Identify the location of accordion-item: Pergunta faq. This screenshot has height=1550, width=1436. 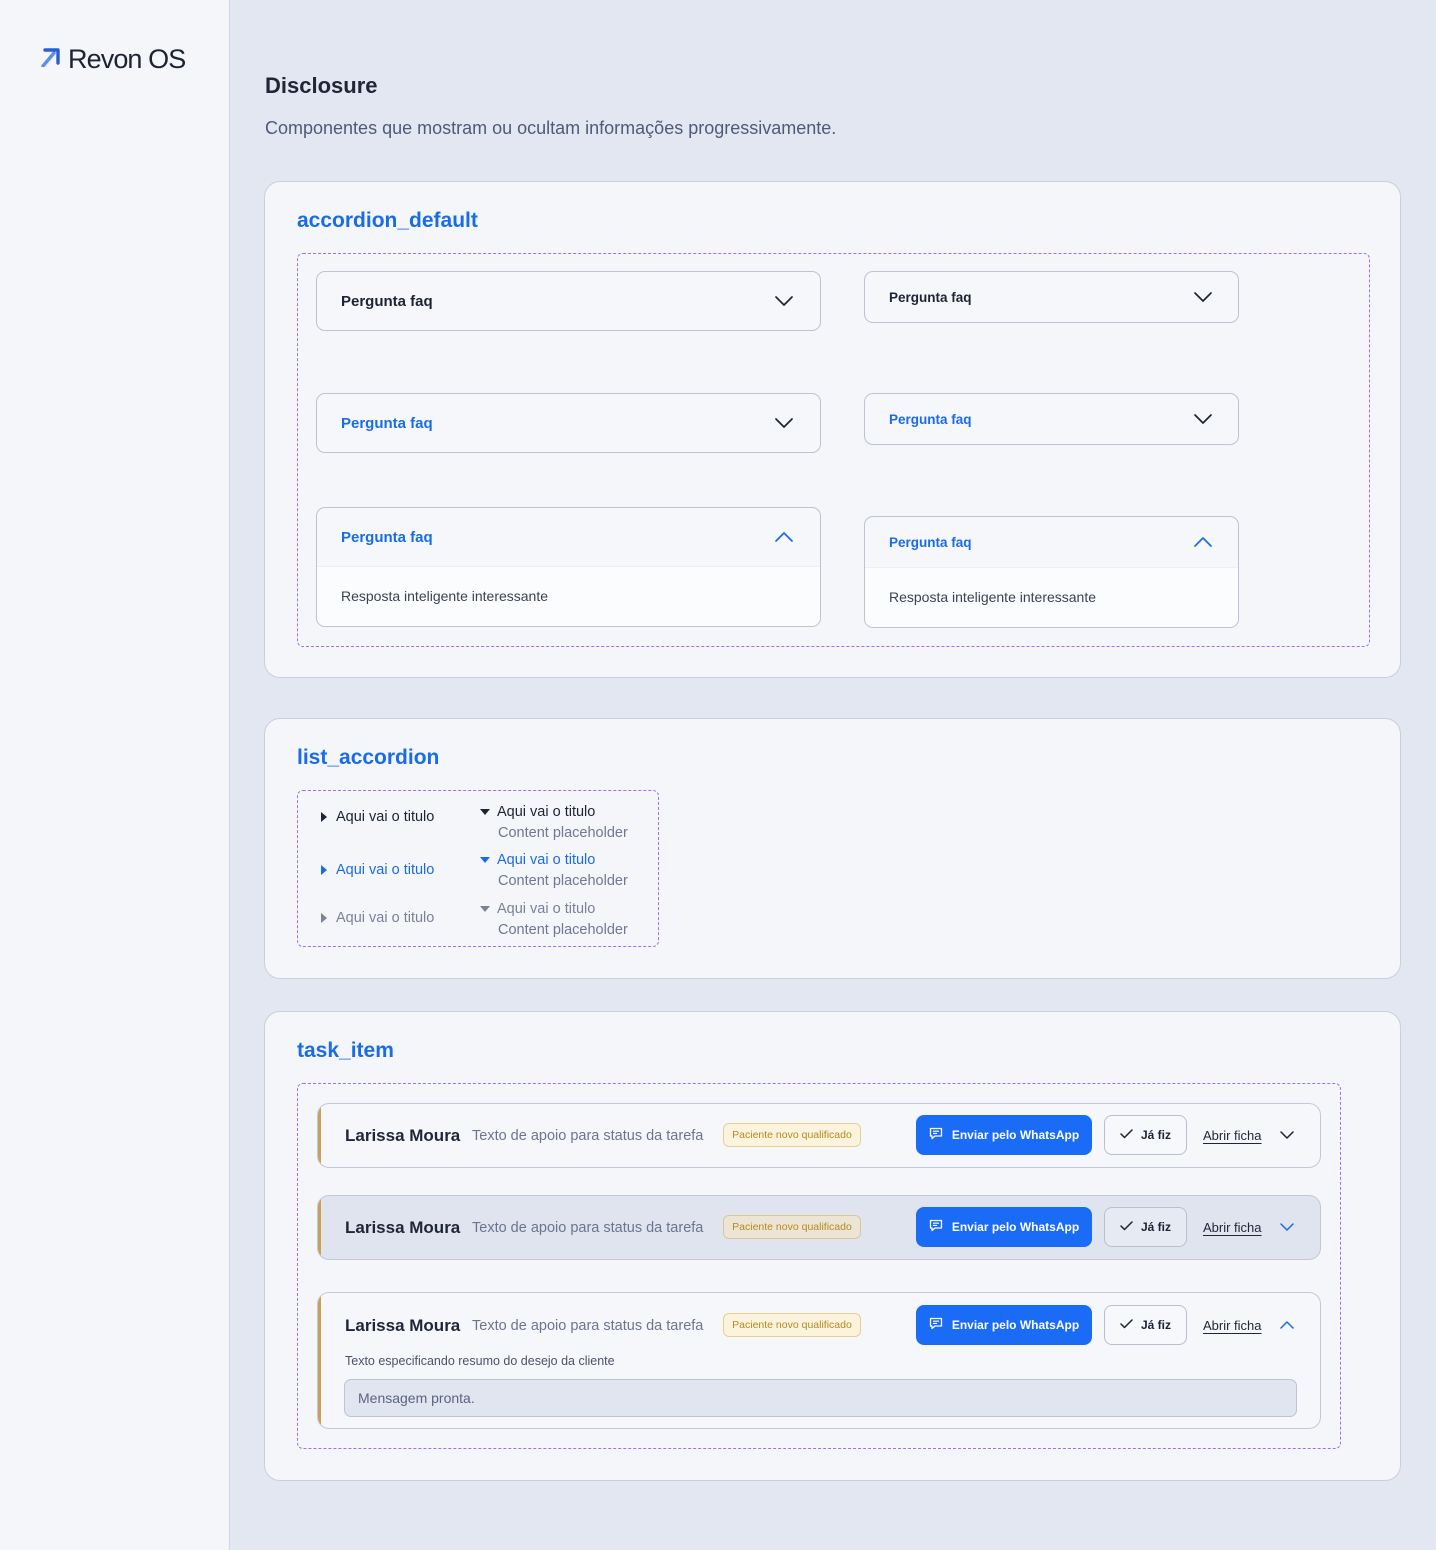
(568, 301).